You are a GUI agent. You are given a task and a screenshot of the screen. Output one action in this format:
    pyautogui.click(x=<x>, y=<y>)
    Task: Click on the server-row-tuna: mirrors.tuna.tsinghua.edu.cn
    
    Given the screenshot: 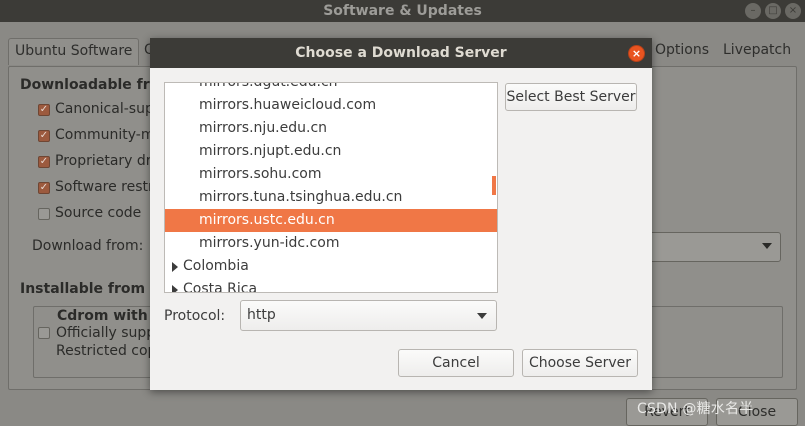 What is the action you would take?
    pyautogui.click(x=331, y=197)
    